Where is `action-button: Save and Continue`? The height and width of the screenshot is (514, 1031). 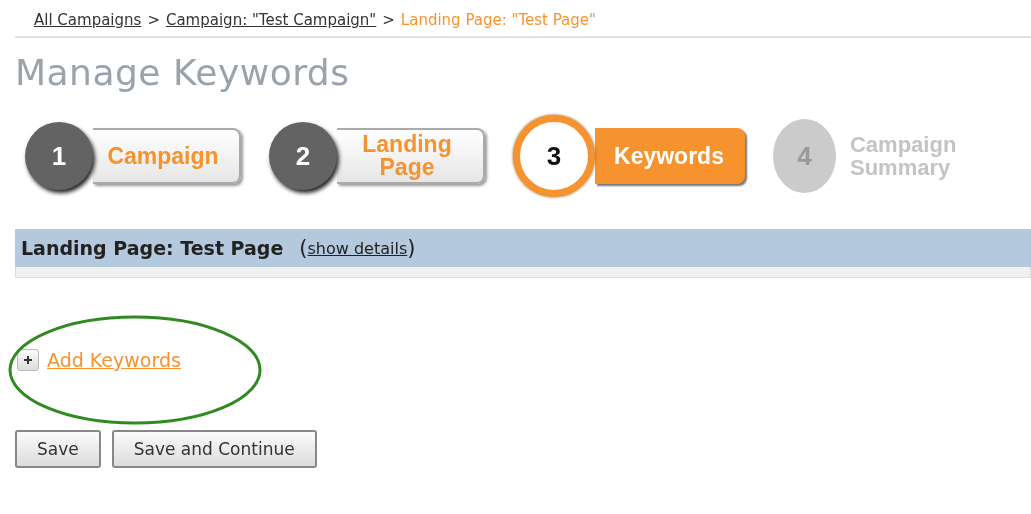 action-button: Save and Continue is located at coordinates (214, 449).